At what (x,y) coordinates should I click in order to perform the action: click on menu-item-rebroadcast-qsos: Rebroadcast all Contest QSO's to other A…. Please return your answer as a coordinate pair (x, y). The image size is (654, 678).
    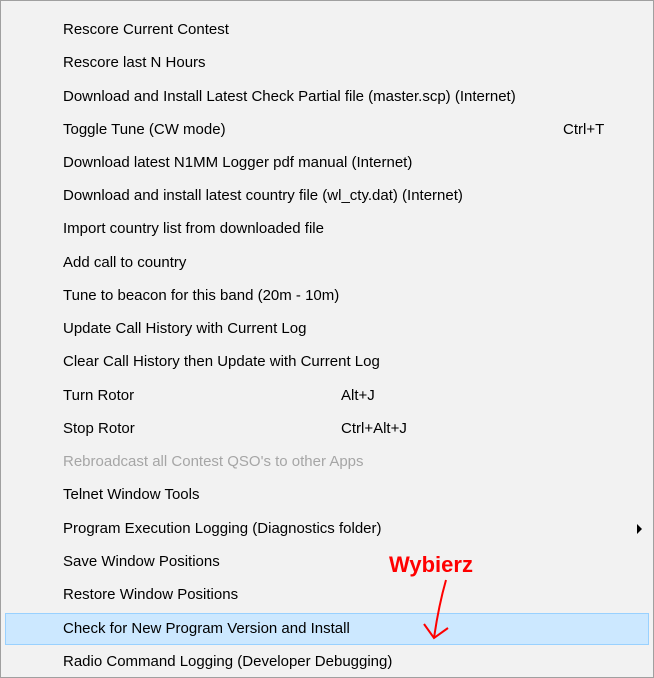
    Looking at the image, I should click on (327, 462).